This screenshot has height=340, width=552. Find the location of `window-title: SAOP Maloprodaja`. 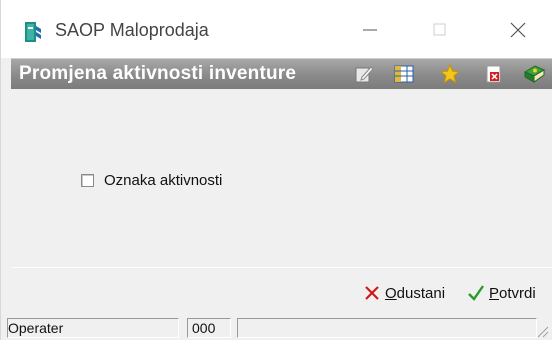

window-title: SAOP Maloprodaja is located at coordinates (132, 30).